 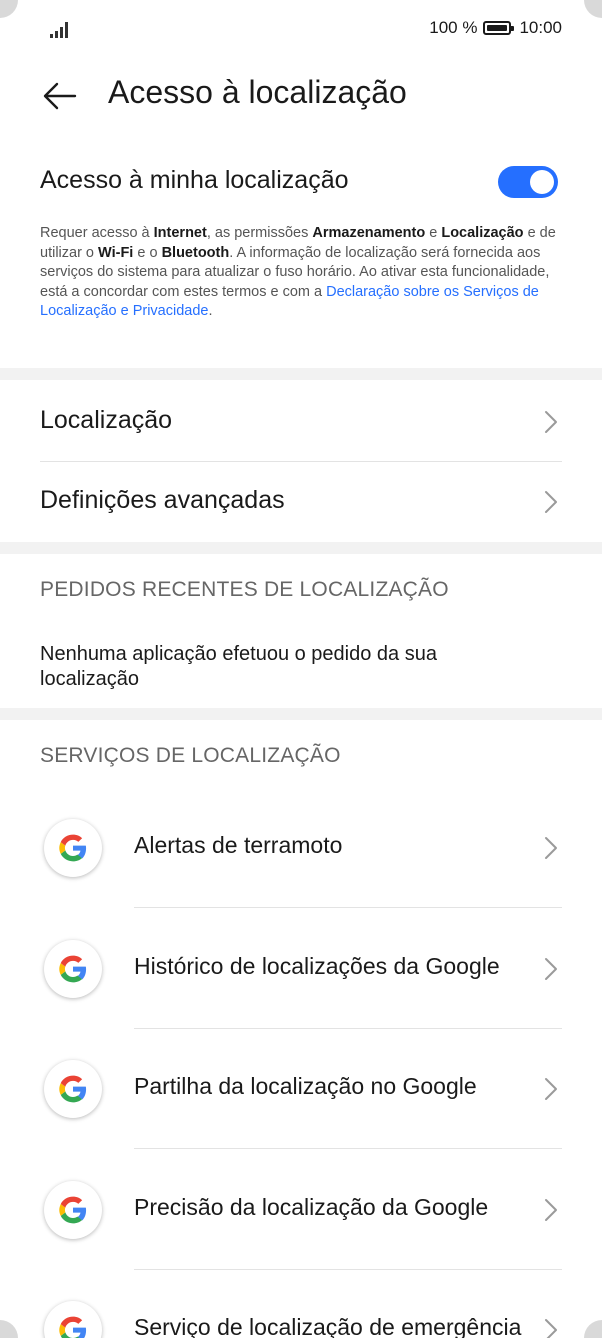 I want to click on service-item-label: Histórico de localizações da Google, so click(x=317, y=965).